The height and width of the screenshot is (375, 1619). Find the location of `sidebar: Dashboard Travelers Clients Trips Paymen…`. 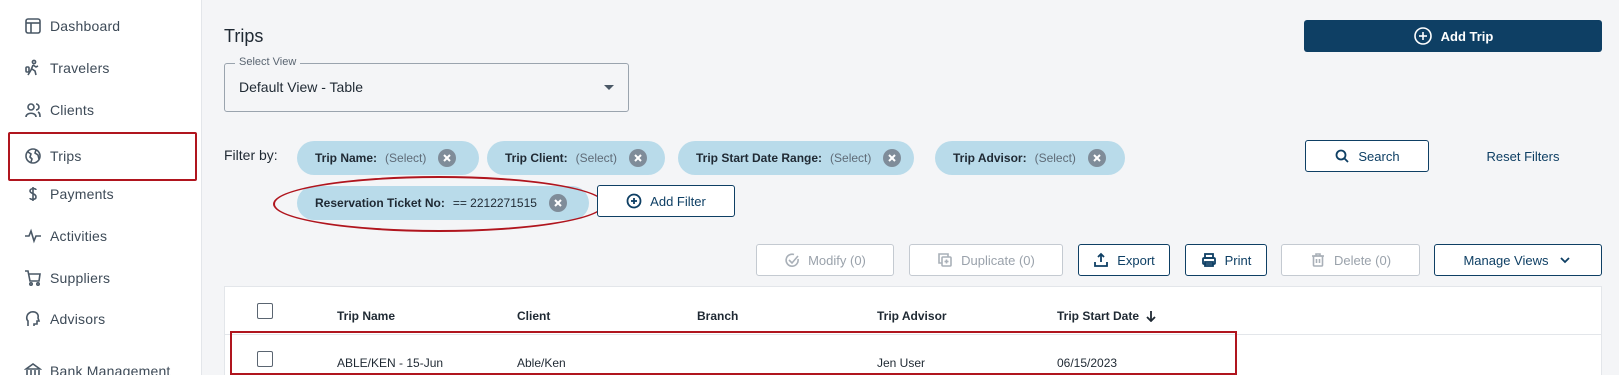

sidebar: Dashboard Travelers Clients Trips Paymen… is located at coordinates (101, 187).